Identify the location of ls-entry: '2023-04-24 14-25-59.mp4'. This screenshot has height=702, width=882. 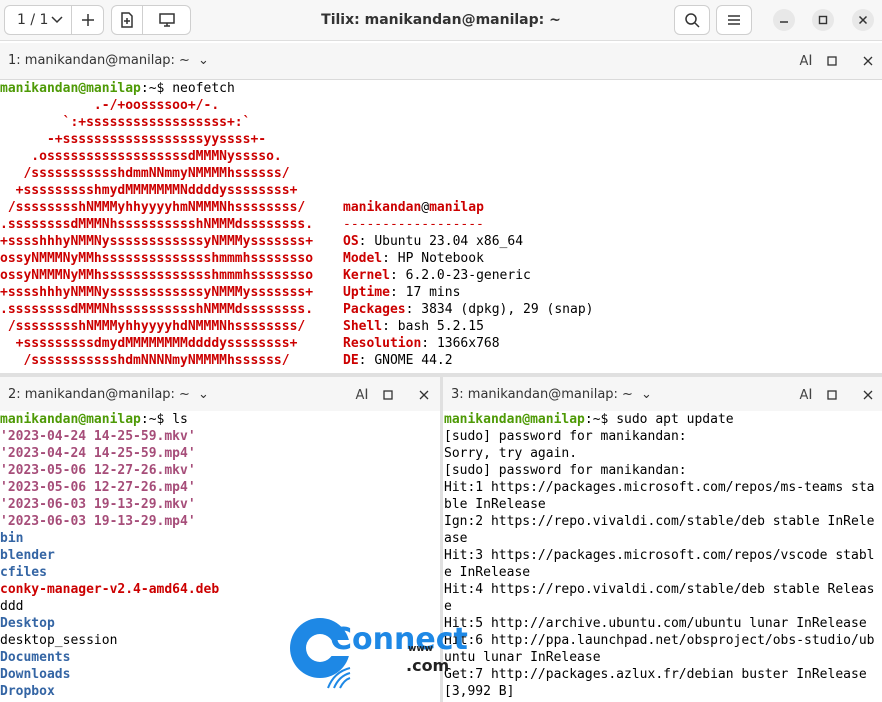
(98, 453).